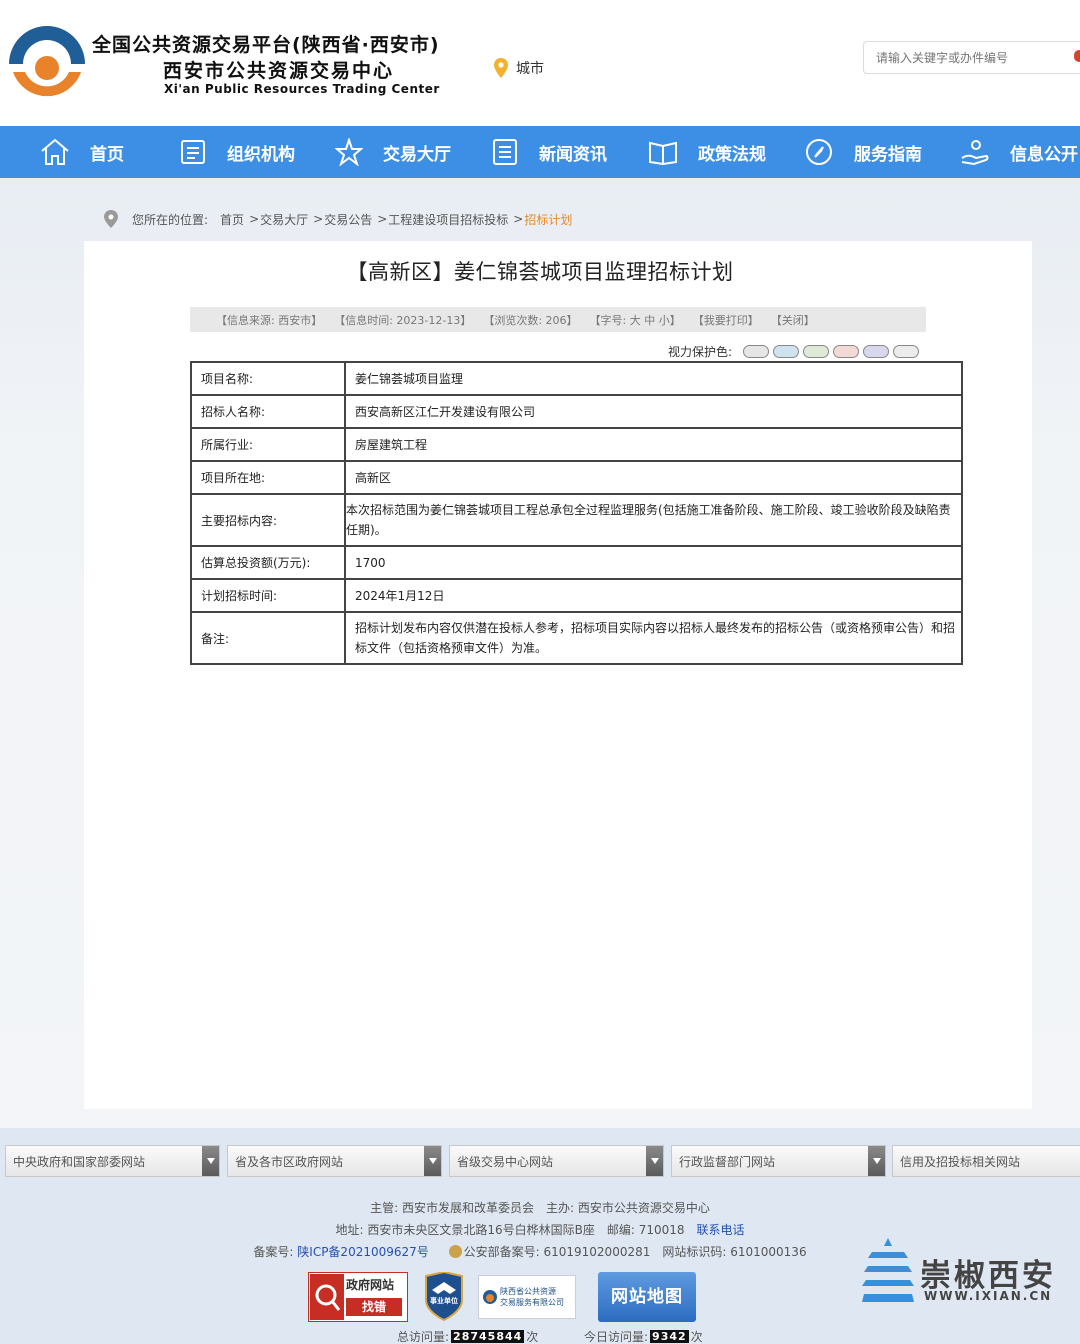  I want to click on total-visits-value: 28745844, so click(488, 1336).